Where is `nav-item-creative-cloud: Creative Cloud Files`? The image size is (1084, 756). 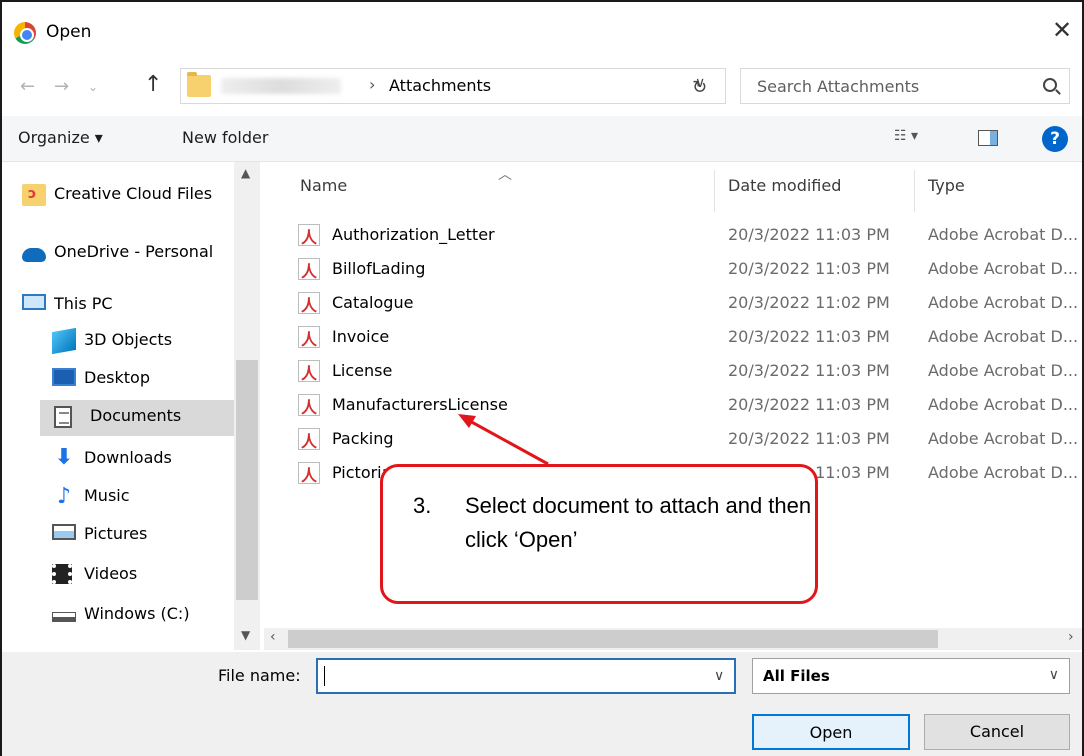 nav-item-creative-cloud: Creative Cloud Files is located at coordinates (128, 196).